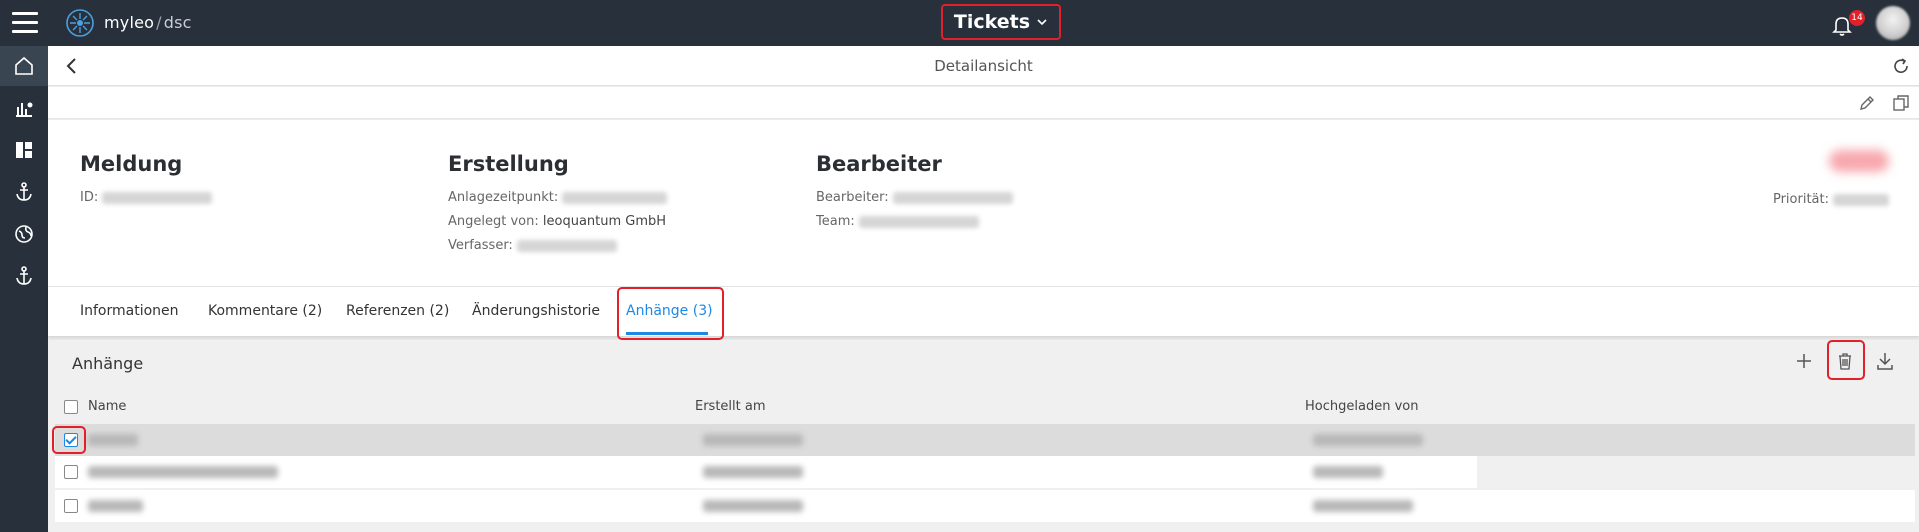 The width and height of the screenshot is (1919, 532). What do you see at coordinates (952, 197) in the screenshot?
I see `bearbeiter-value-redacted` at bounding box center [952, 197].